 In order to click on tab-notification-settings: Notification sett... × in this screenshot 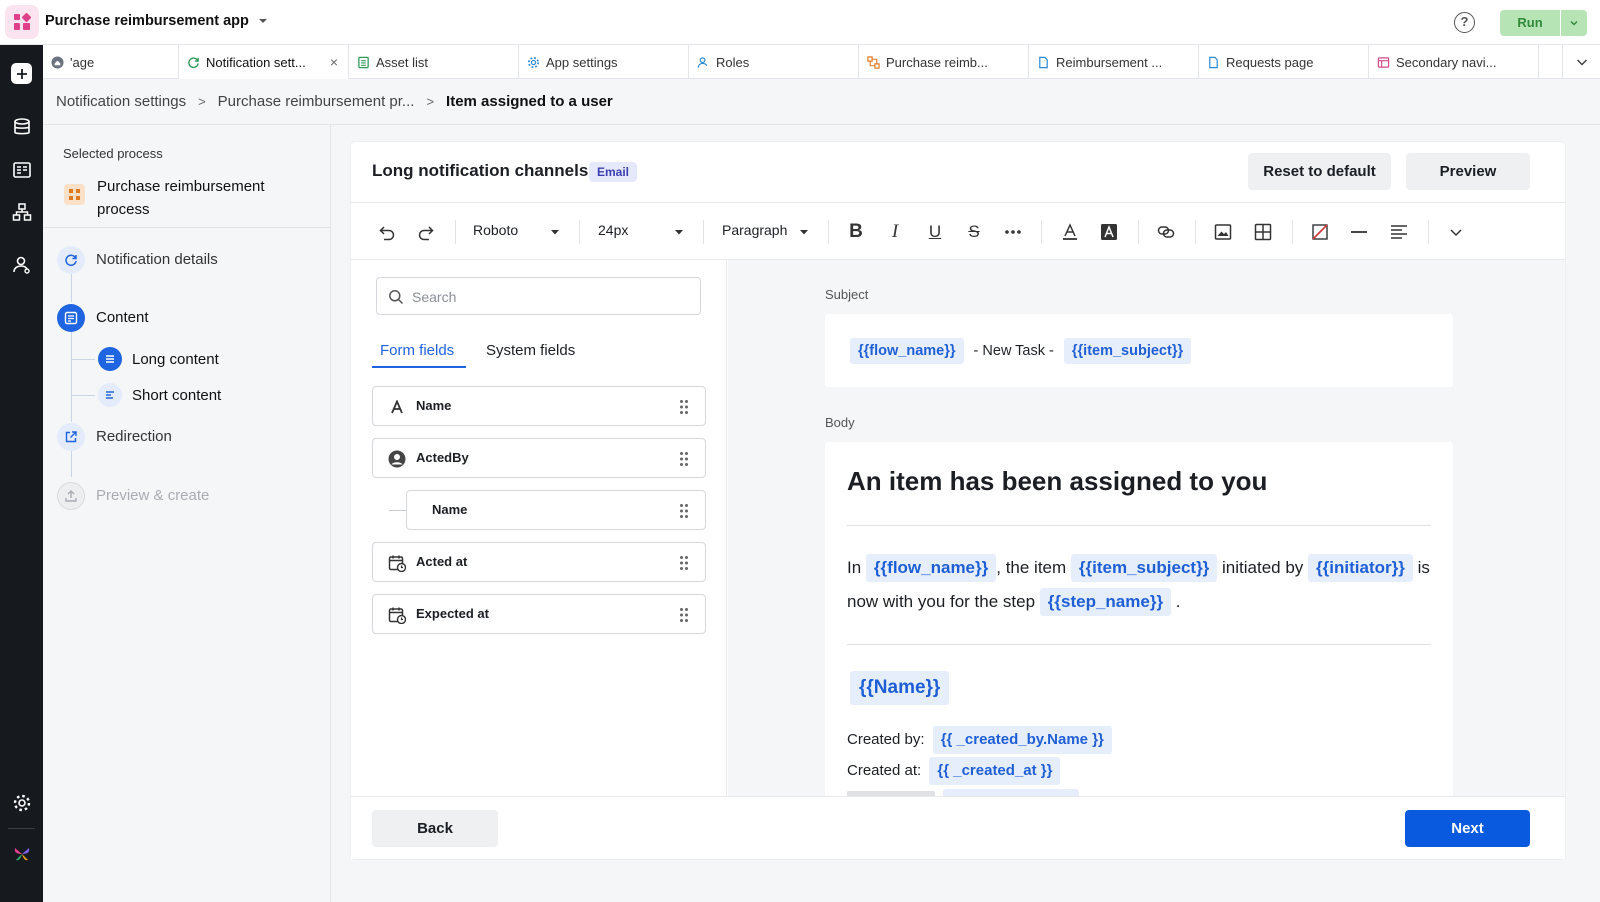, I will do `click(264, 62)`.